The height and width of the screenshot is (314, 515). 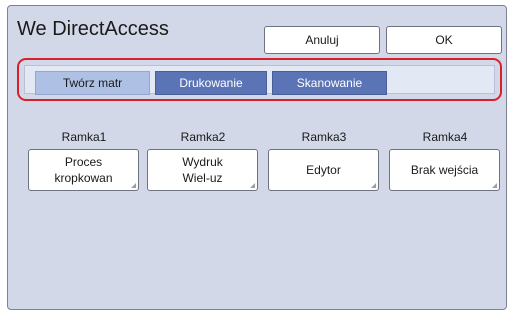 What do you see at coordinates (203, 137) in the screenshot?
I see `frame2-label: Ramka2` at bounding box center [203, 137].